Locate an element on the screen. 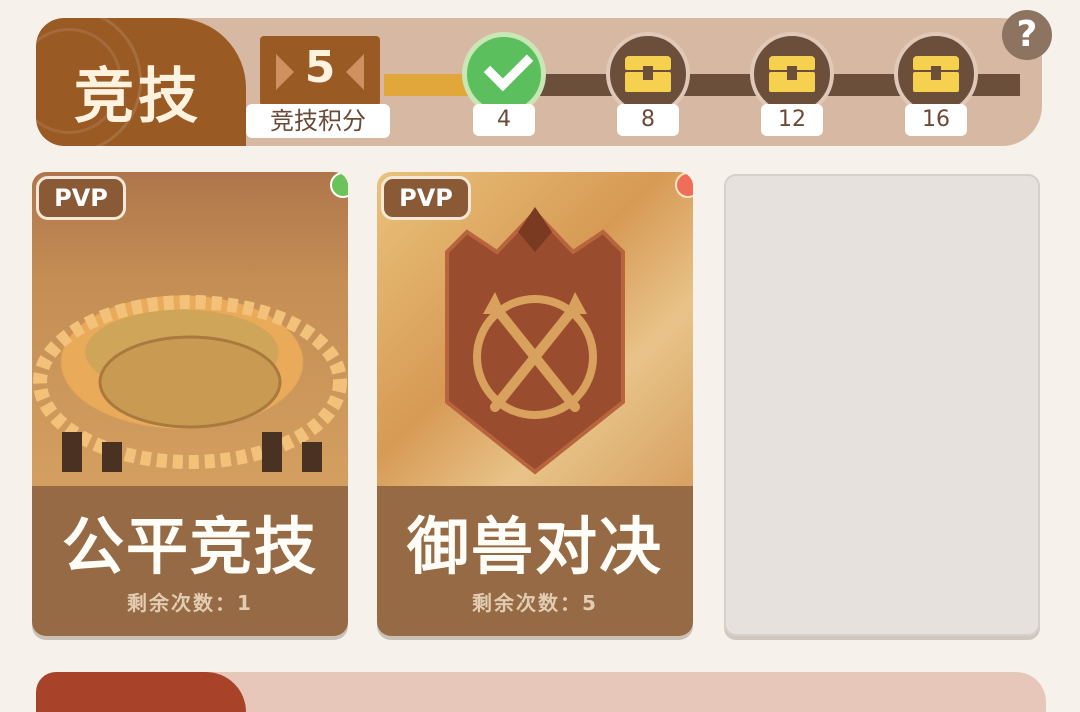  next-section-tab is located at coordinates (141, 692).